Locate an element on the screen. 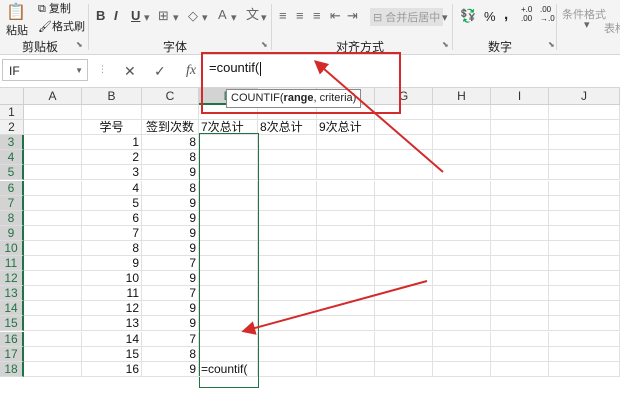 This screenshot has height=395, width=620. decrease-indent-icon: ⇤ is located at coordinates (335, 16).